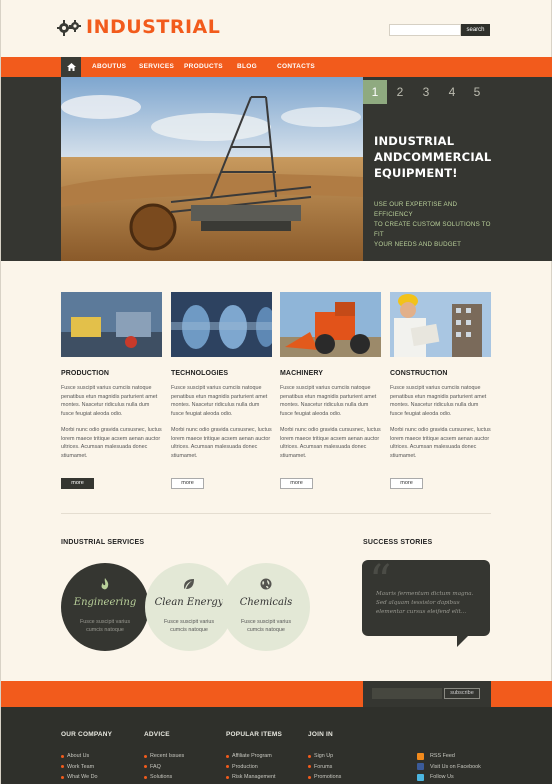 The height and width of the screenshot is (784, 552). What do you see at coordinates (103, 542) in the screenshot?
I see `services-title: INDUSTRIAL SERVICES` at bounding box center [103, 542].